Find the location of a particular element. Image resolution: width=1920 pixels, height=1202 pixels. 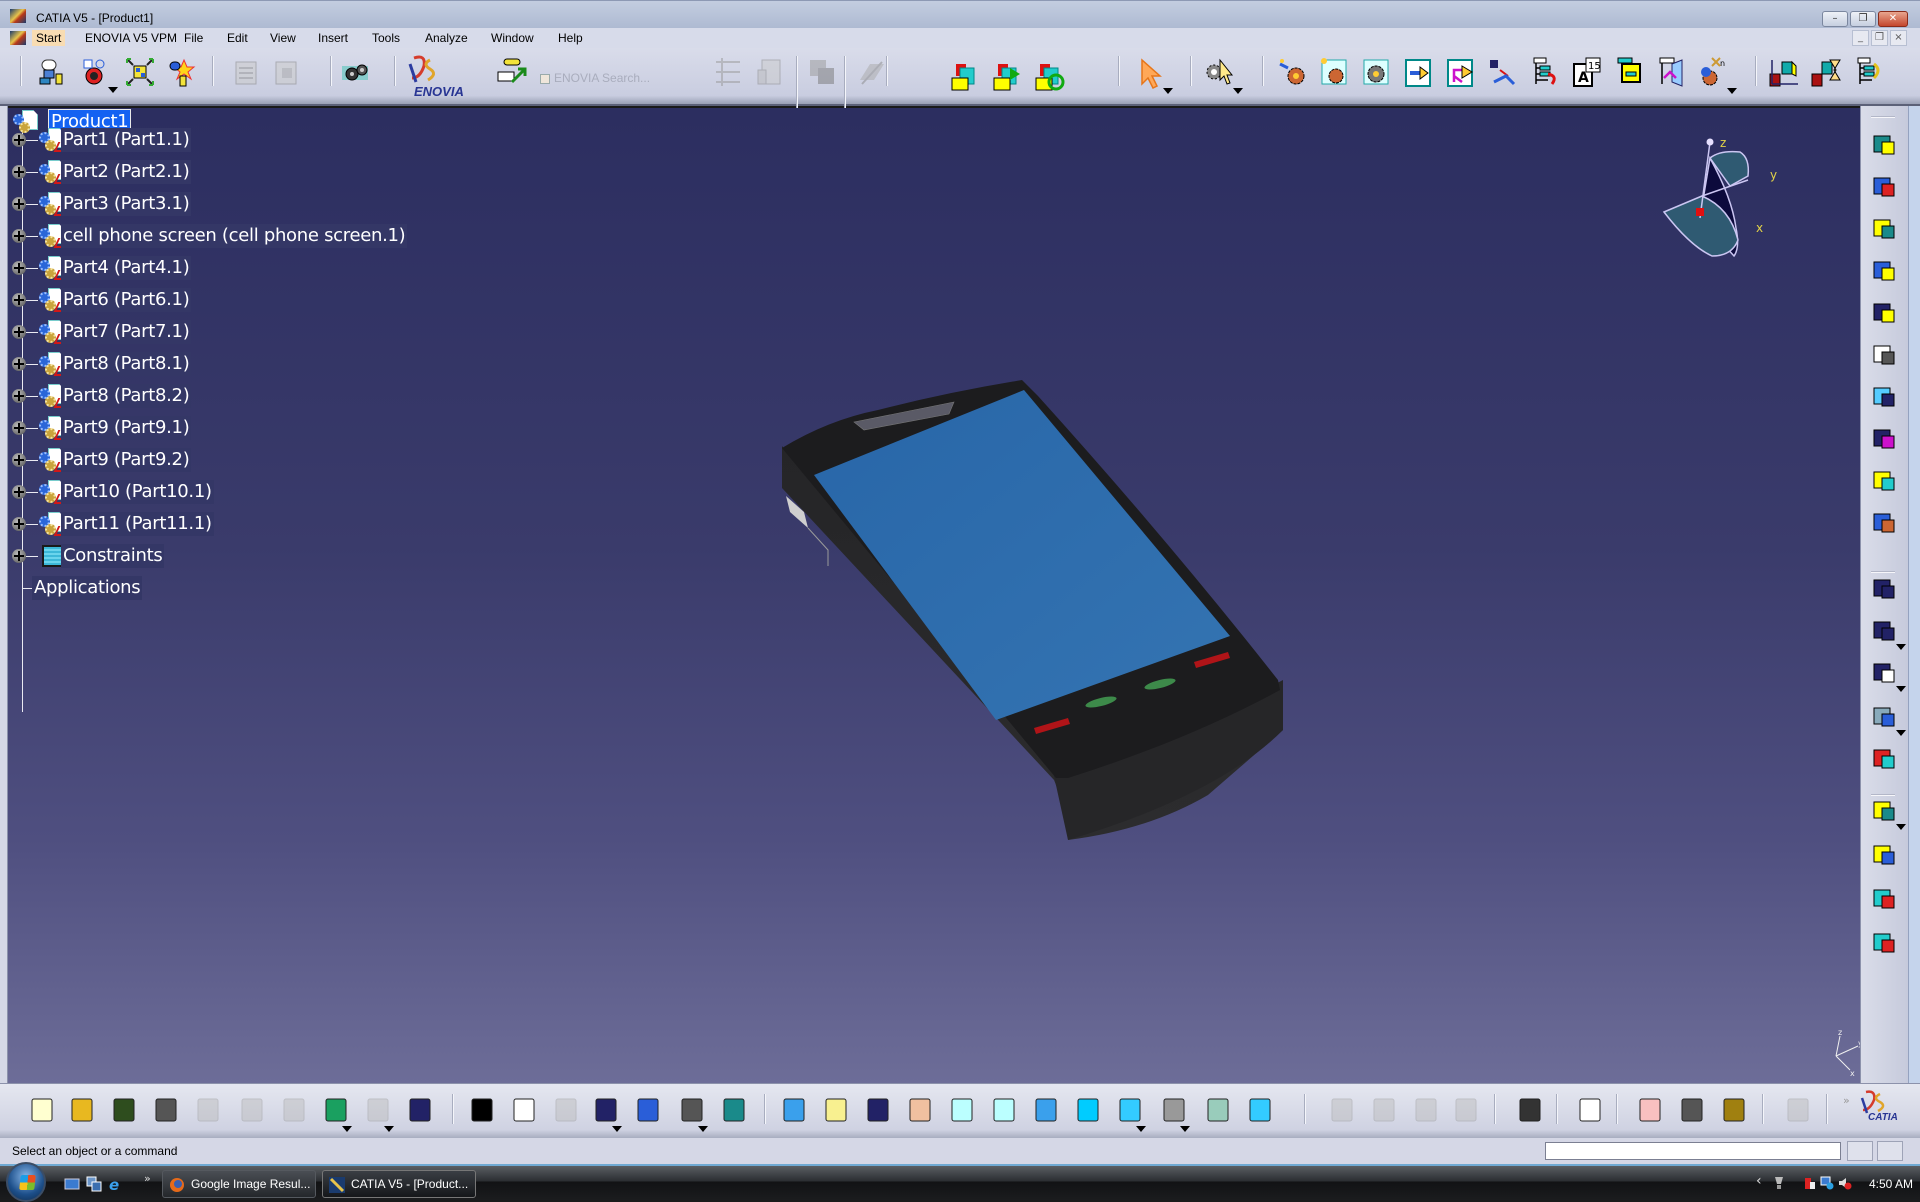

generate-numbering-icon is located at coordinates (1460, 72).